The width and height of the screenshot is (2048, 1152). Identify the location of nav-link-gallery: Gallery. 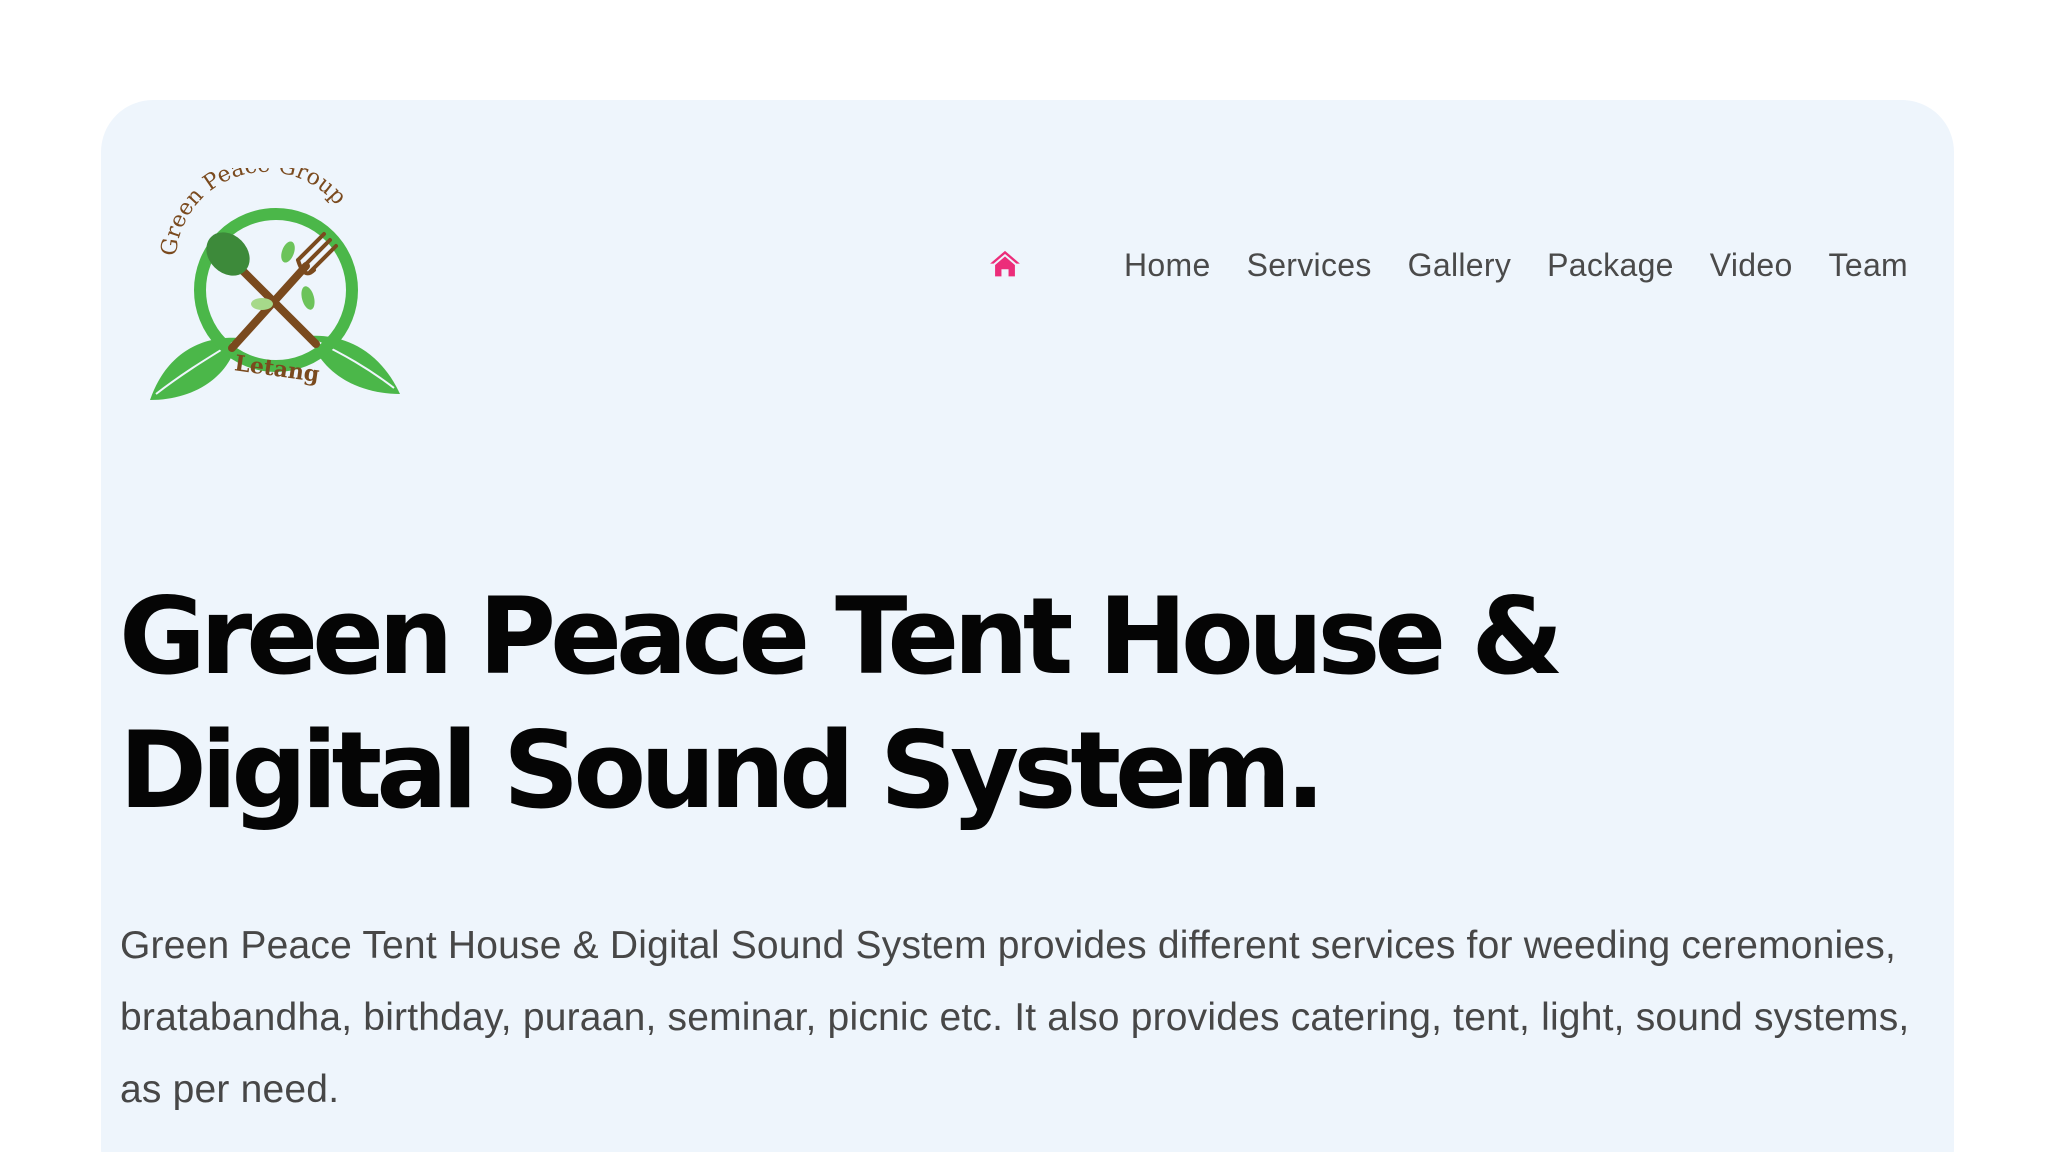
(1459, 265).